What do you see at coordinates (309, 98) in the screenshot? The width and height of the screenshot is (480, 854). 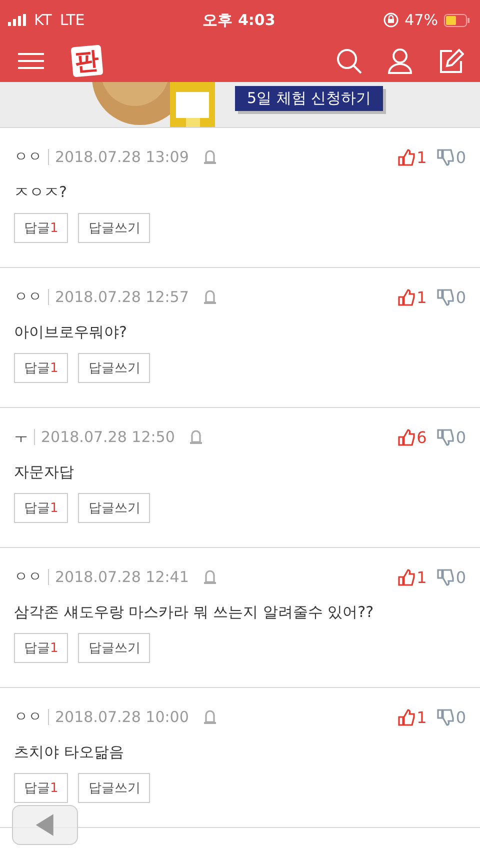 I see `apply-button: 5일 체험 신청하기` at bounding box center [309, 98].